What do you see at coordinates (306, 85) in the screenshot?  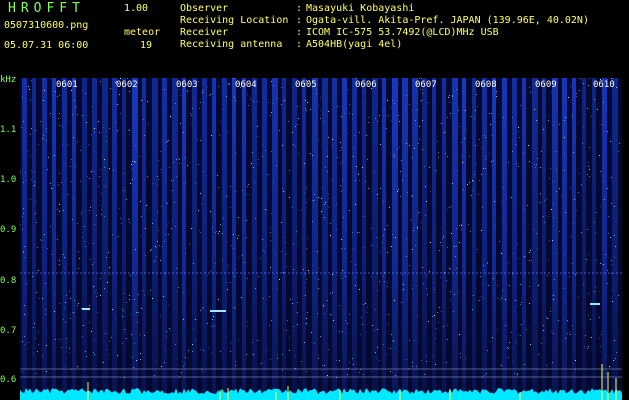 I see `x-tick-0605: 0605` at bounding box center [306, 85].